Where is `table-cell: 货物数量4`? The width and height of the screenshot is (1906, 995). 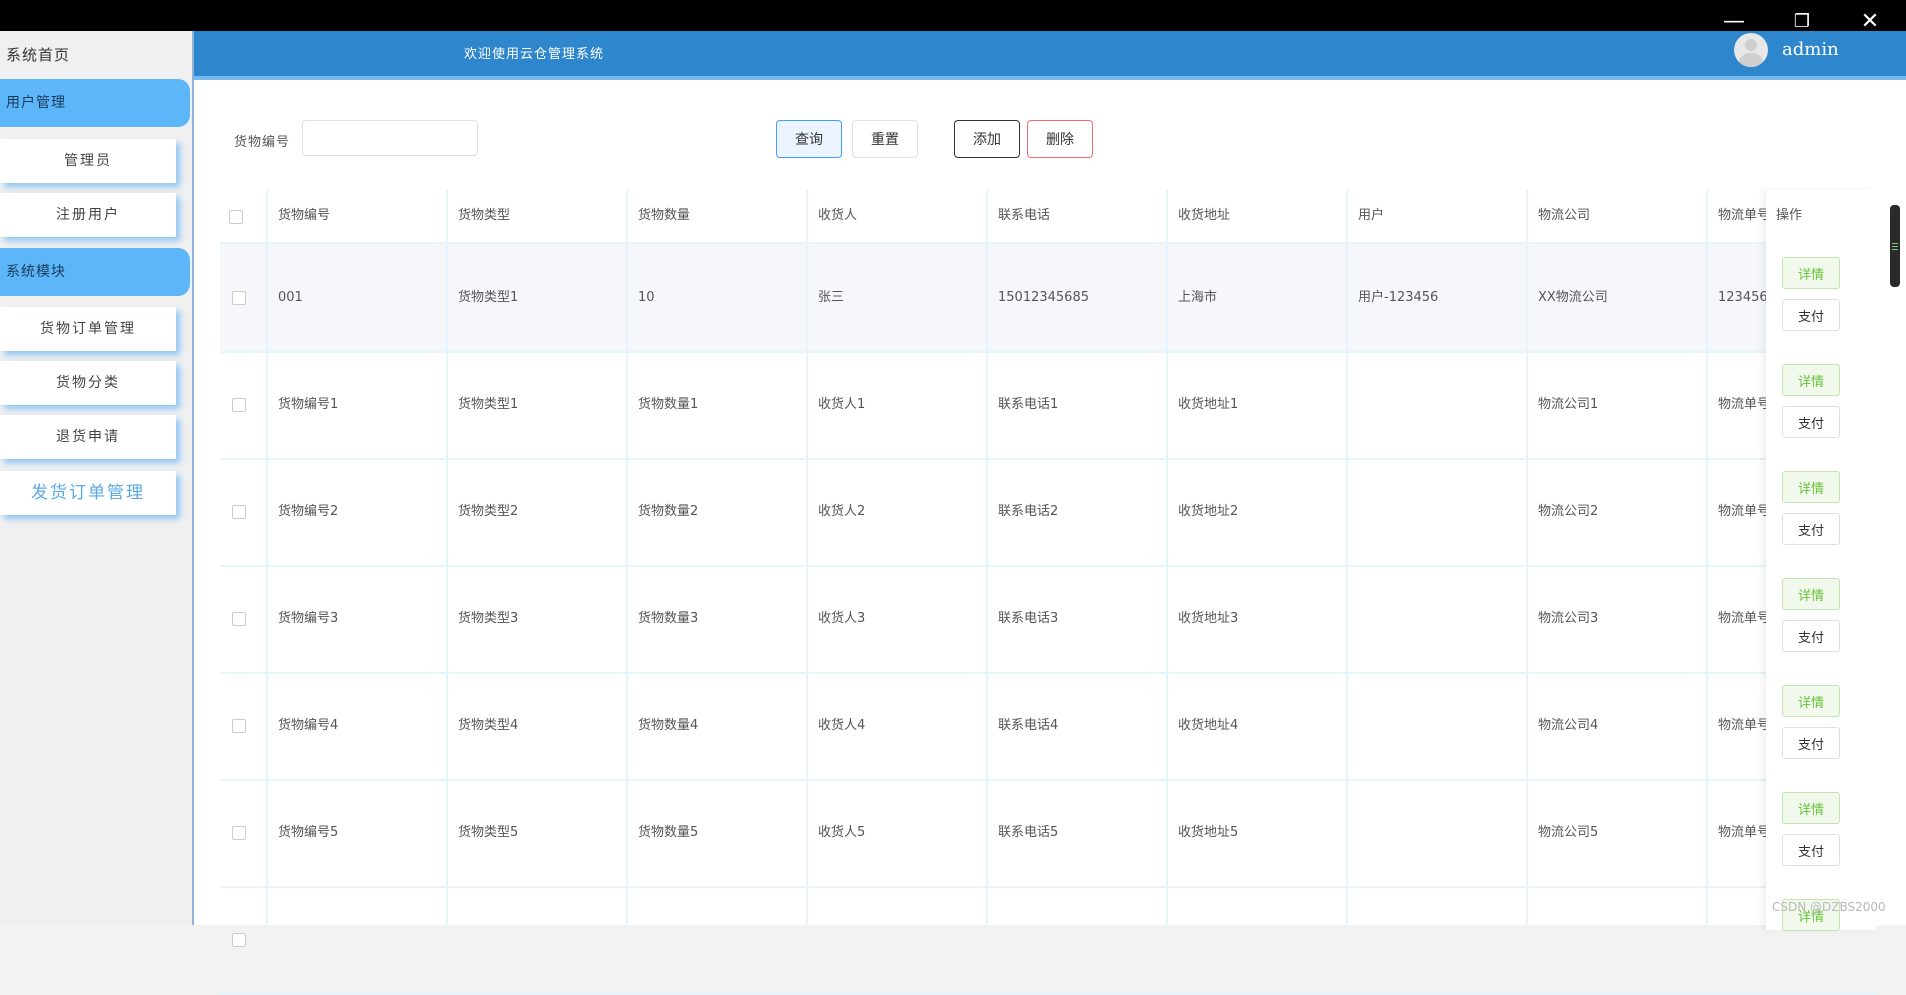 table-cell: 货物数量4 is located at coordinates (668, 725).